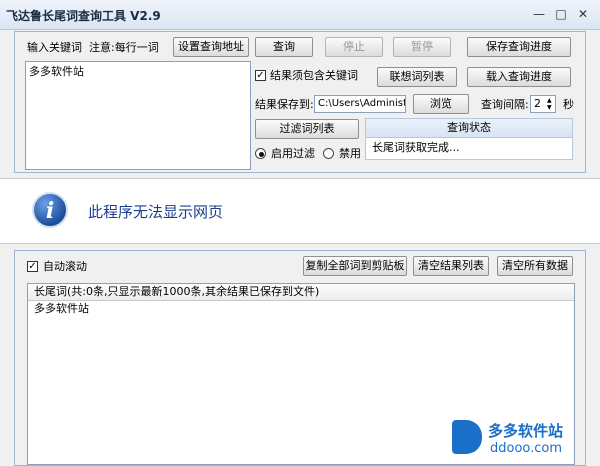 The width and height of the screenshot is (600, 466). What do you see at coordinates (549, 104) in the screenshot?
I see `spinner-arrows-icon: ▲ ▼` at bounding box center [549, 104].